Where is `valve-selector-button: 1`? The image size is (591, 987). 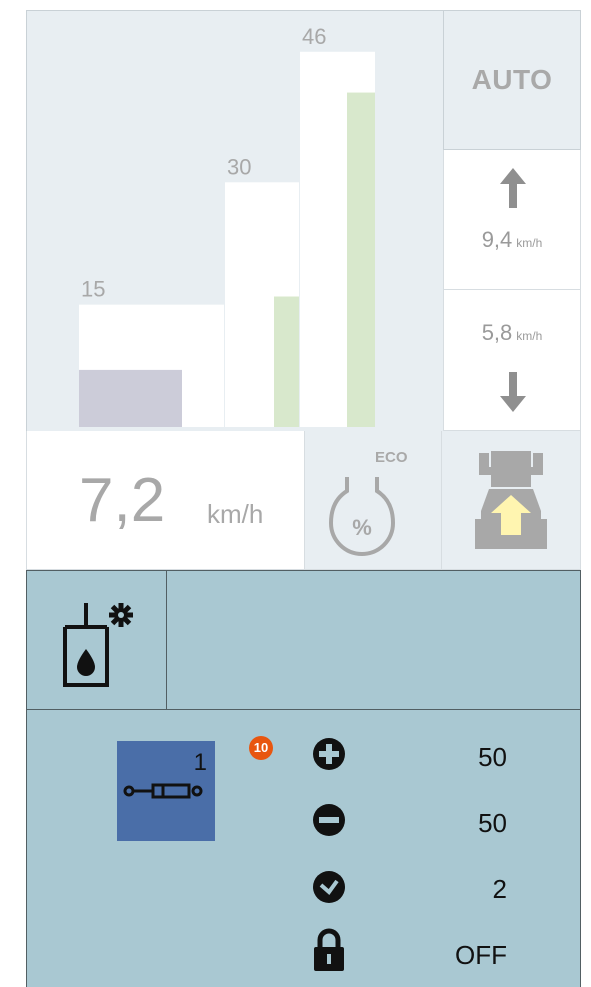 valve-selector-button: 1 is located at coordinates (166, 791).